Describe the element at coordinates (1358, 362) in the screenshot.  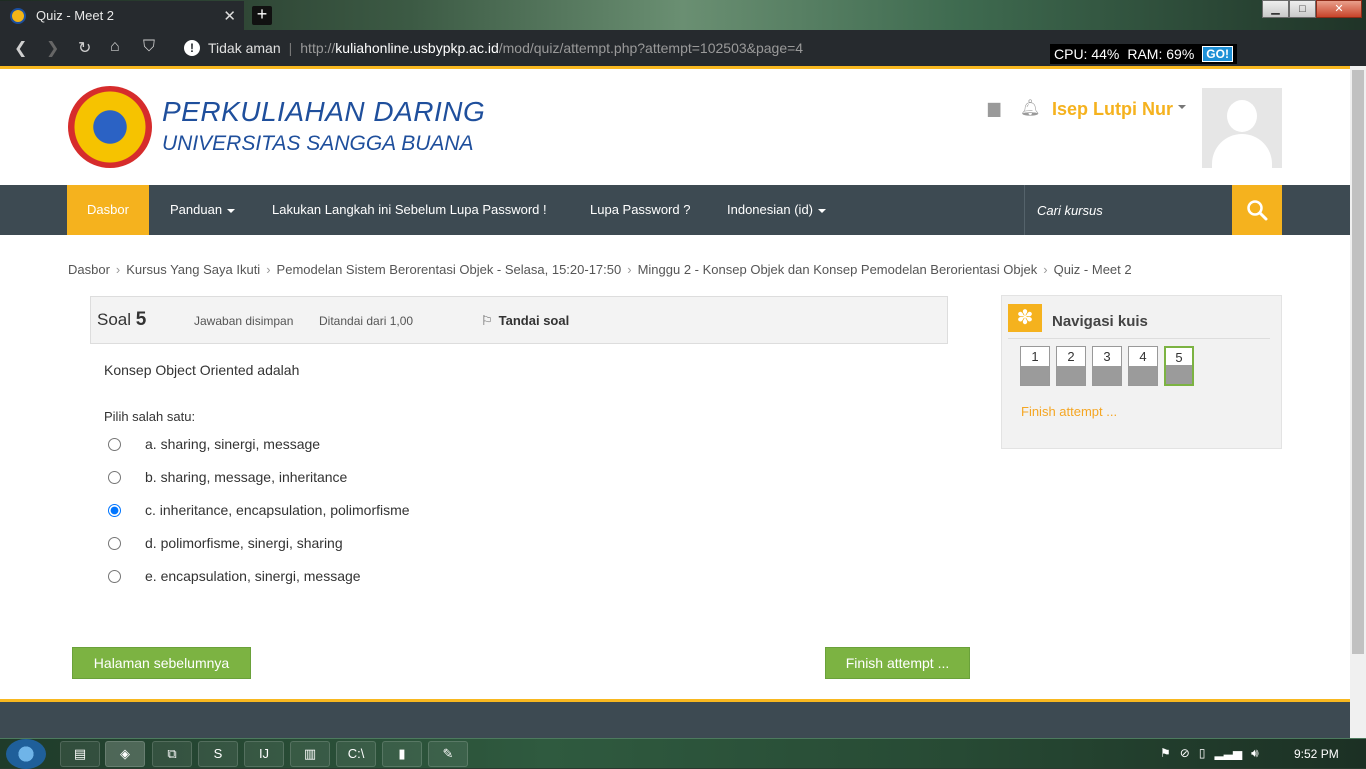
I see `scrollbar-thumb` at that location.